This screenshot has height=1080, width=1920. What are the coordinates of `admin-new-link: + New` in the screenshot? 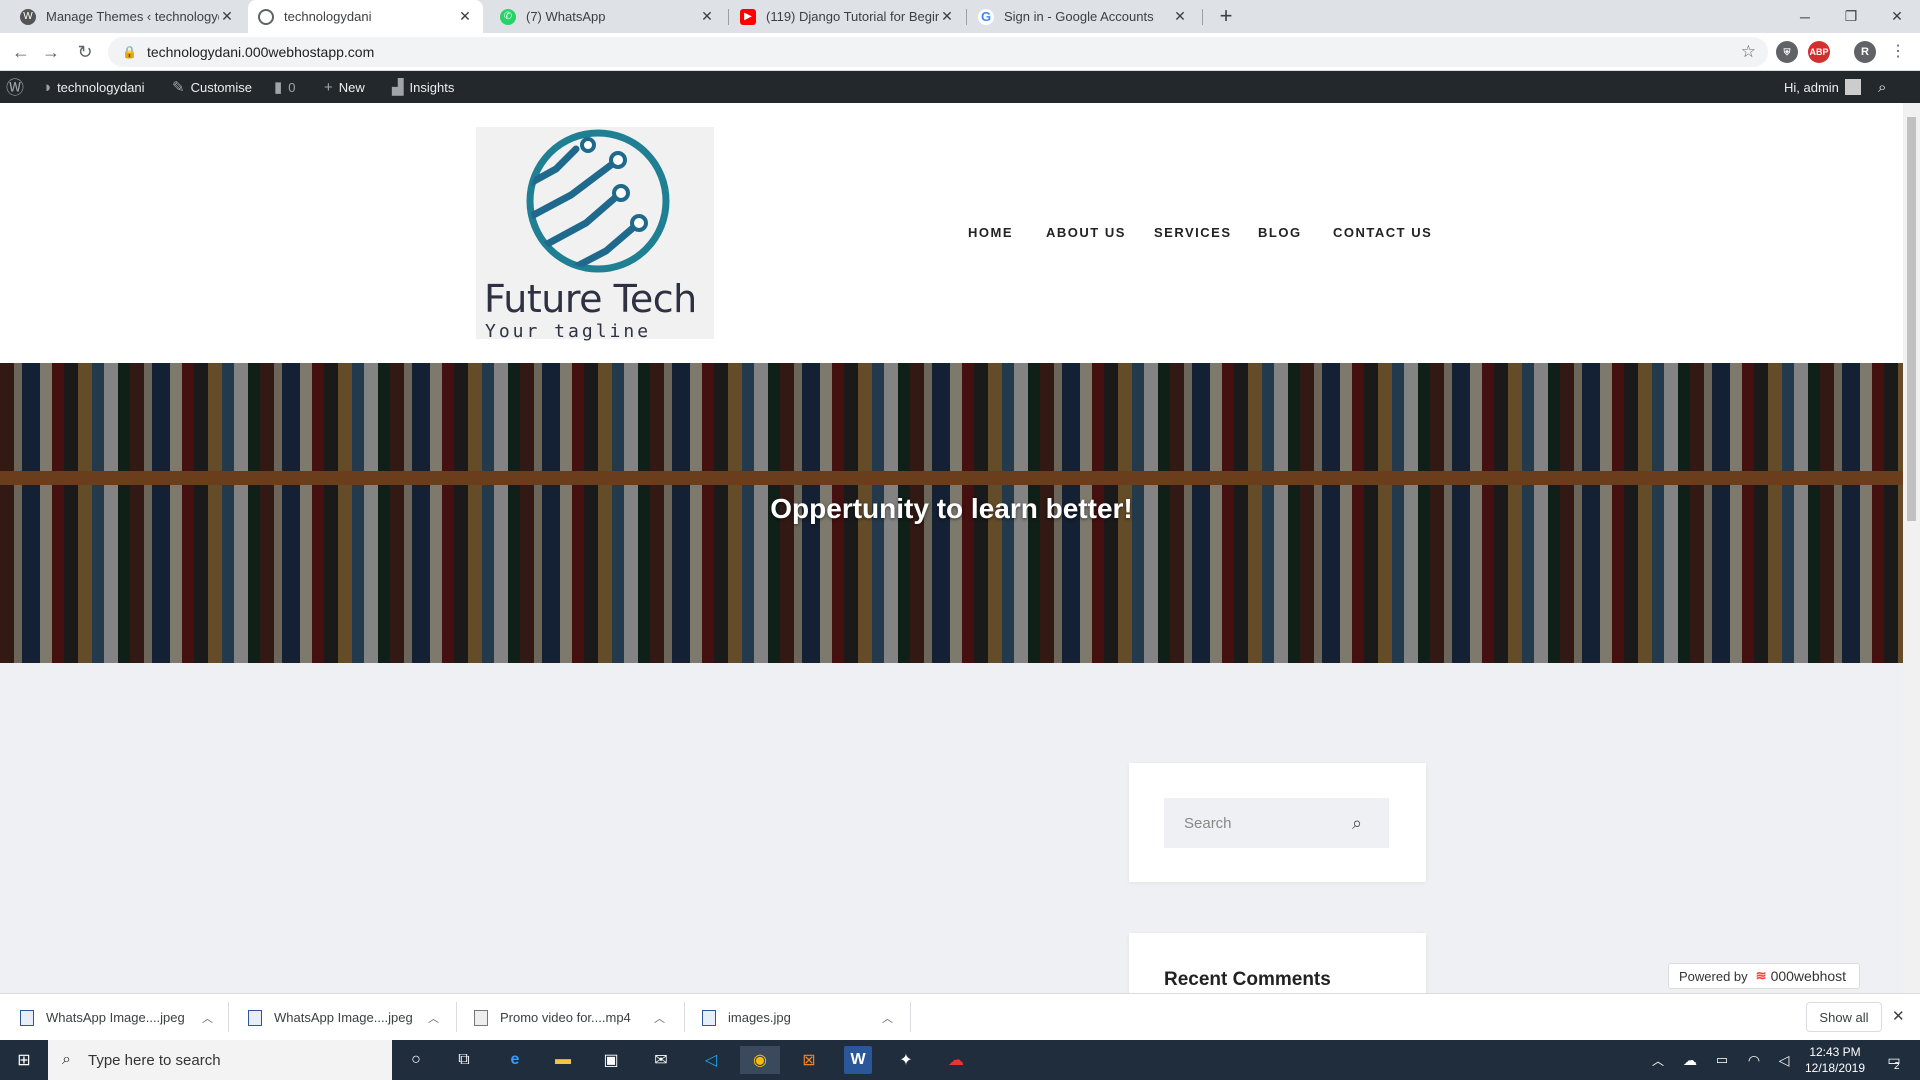 It's located at (344, 87).